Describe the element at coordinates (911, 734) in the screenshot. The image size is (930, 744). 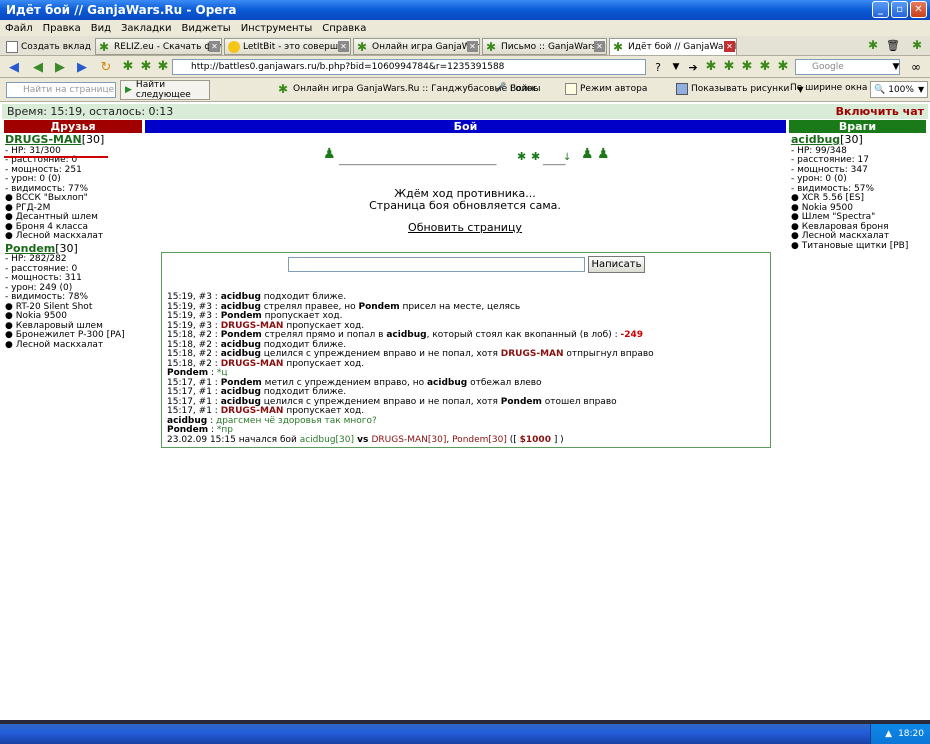
I see `clock: 18:20` at that location.